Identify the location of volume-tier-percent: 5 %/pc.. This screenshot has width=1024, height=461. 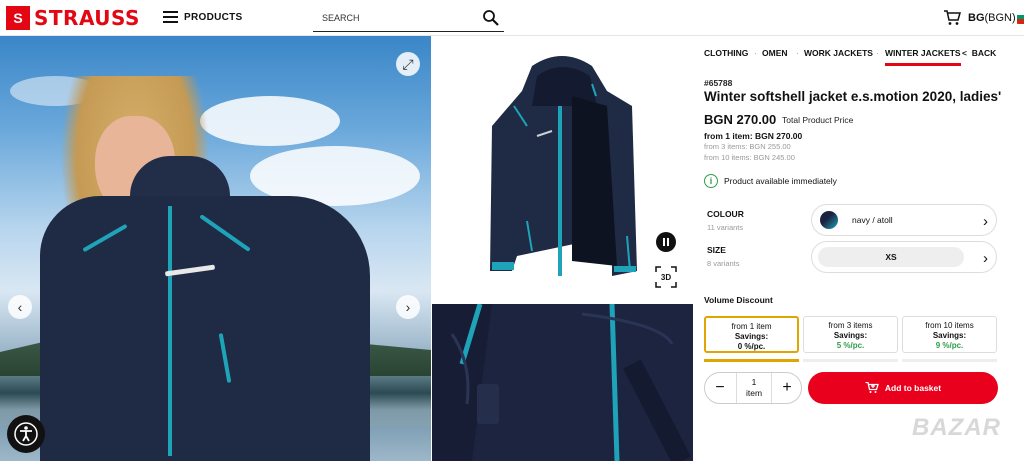
(850, 345).